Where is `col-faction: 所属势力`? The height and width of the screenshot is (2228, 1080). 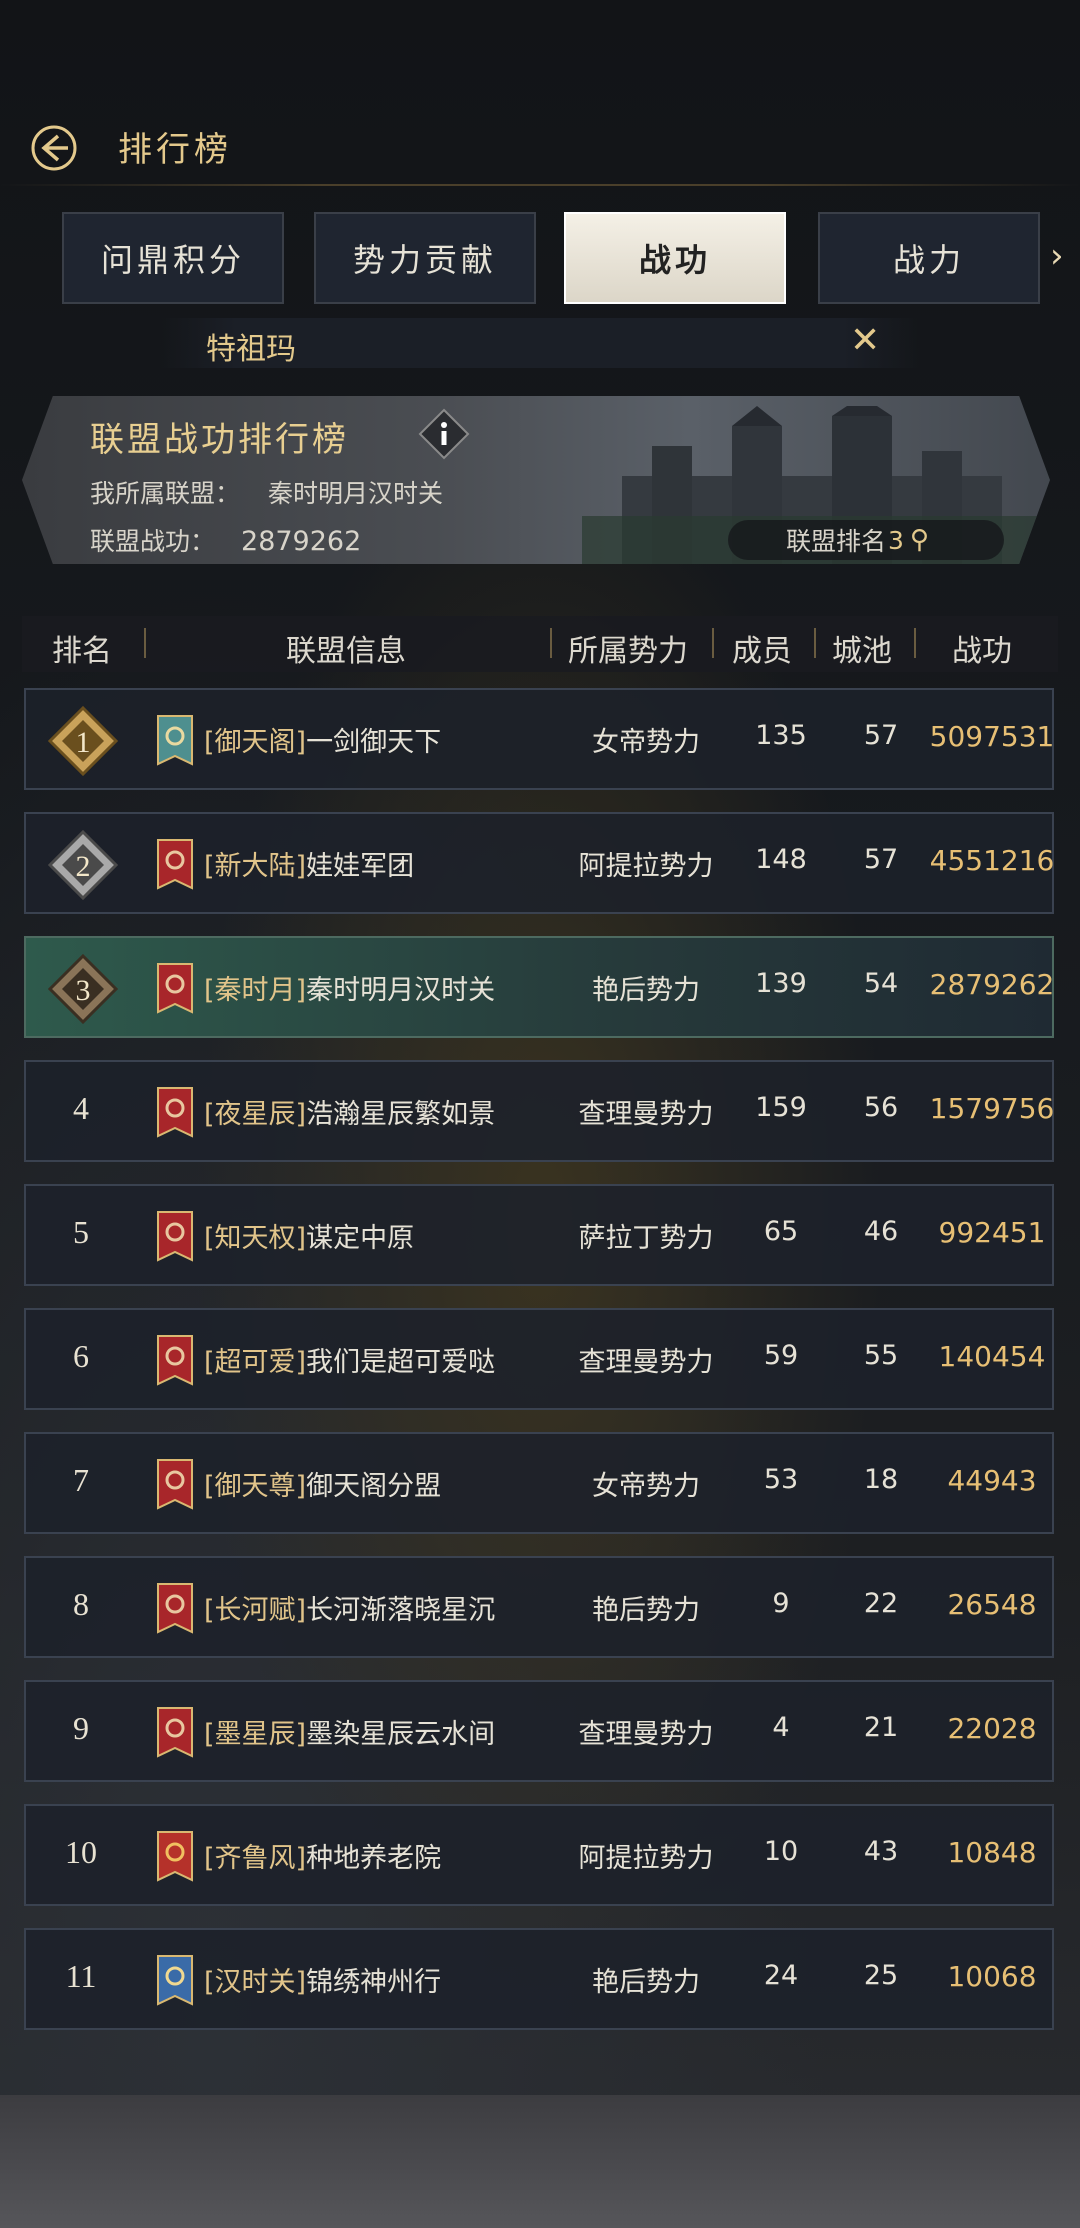
col-faction: 所属势力 is located at coordinates (628, 651).